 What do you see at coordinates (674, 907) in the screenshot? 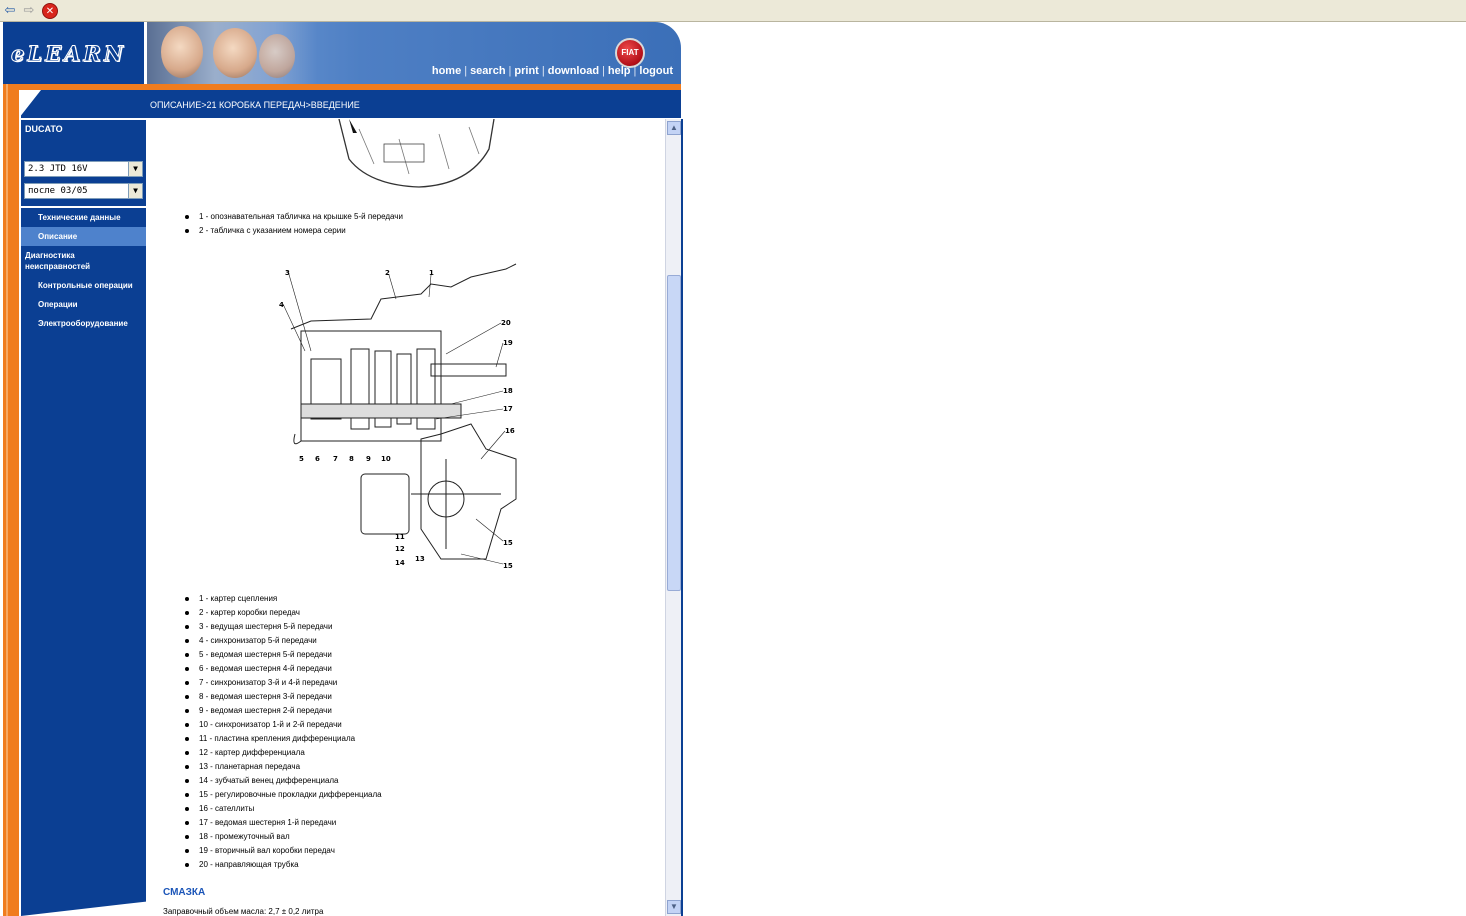
I see `scroll-down-icon: ▼` at bounding box center [674, 907].